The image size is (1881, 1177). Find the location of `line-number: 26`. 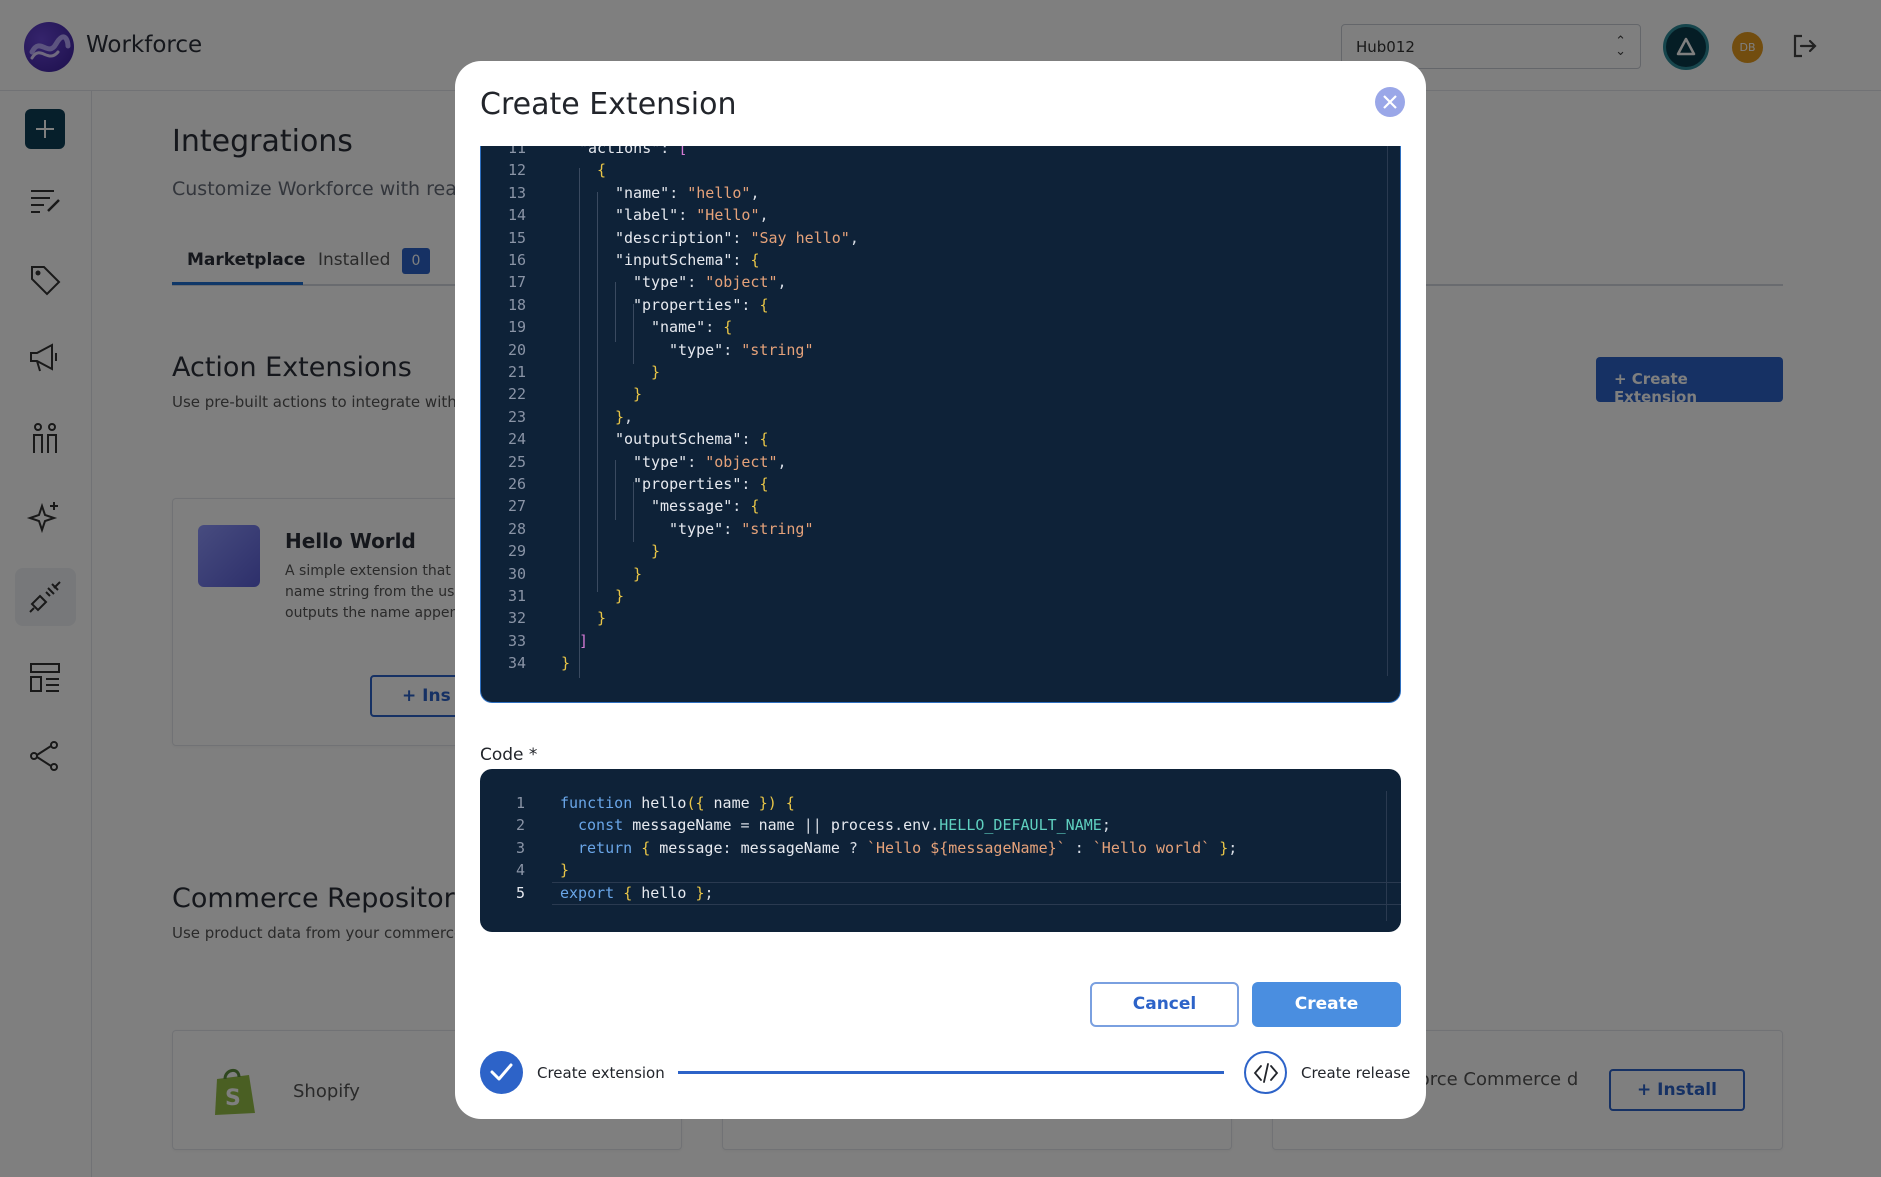

line-number: 26 is located at coordinates (516, 484).